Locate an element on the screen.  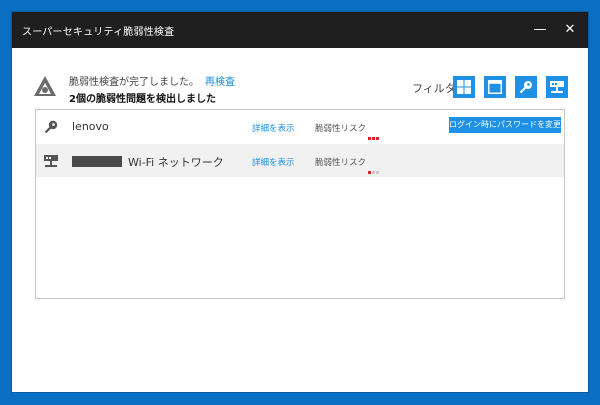
scan-status-text: 脆弱性検査が完了しました。 再検査 is located at coordinates (152, 80).